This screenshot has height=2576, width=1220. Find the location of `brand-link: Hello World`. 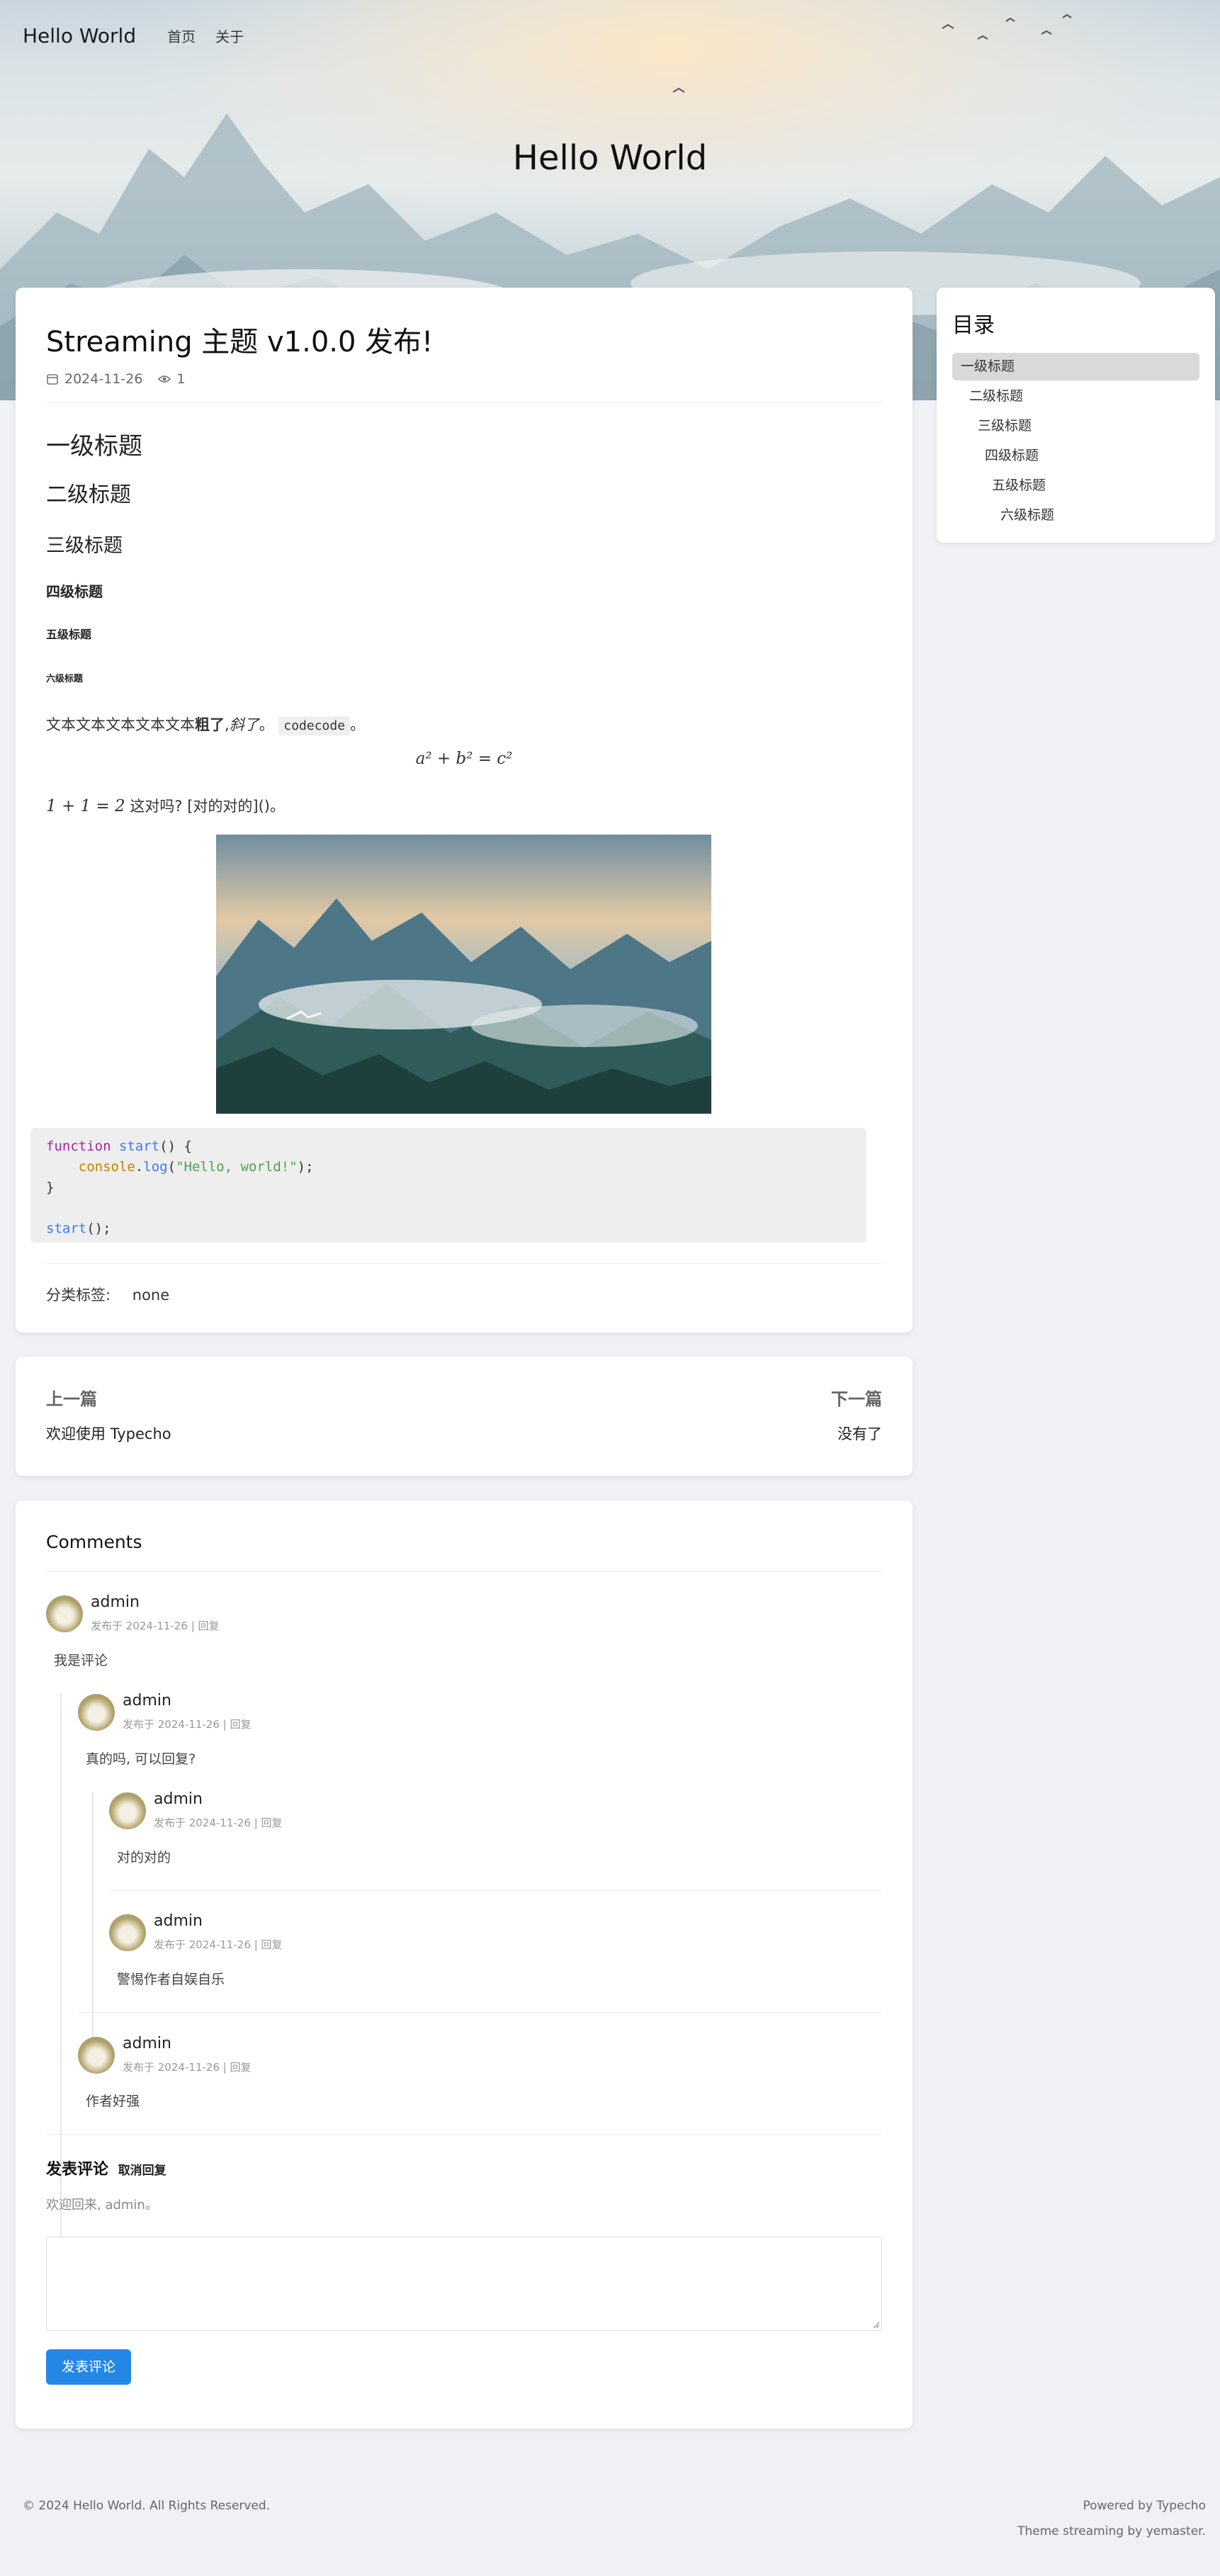

brand-link: Hello World is located at coordinates (79, 35).